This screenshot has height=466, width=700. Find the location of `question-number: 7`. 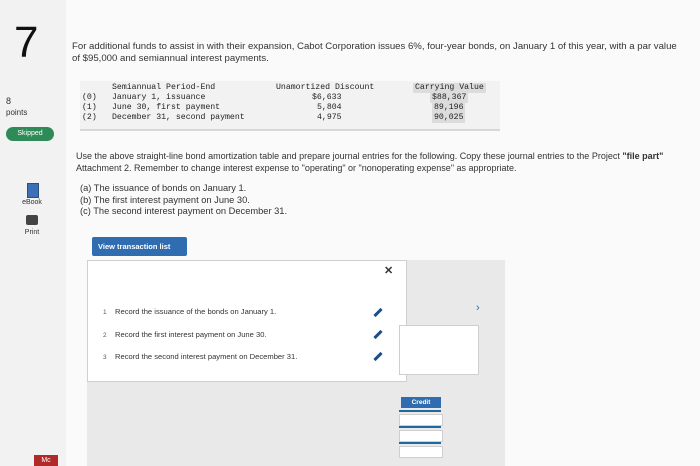

question-number: 7 is located at coordinates (26, 42).